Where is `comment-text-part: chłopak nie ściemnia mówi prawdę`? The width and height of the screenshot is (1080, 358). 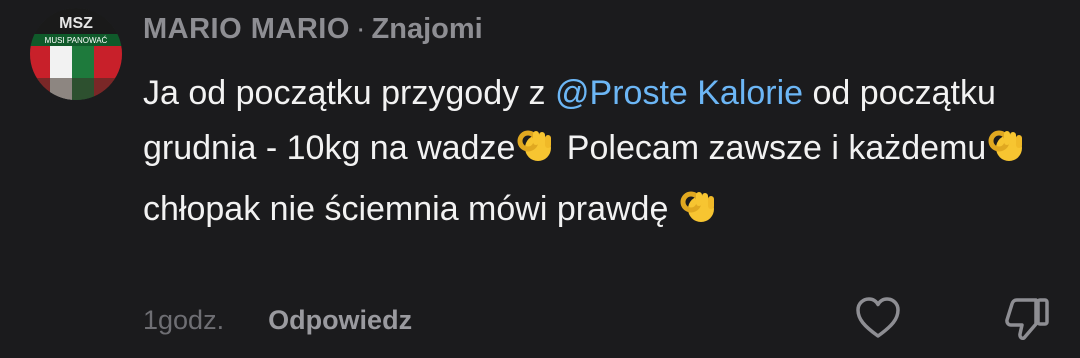 comment-text-part: chłopak nie ściemnia mówi prawdę is located at coordinates (410, 209).